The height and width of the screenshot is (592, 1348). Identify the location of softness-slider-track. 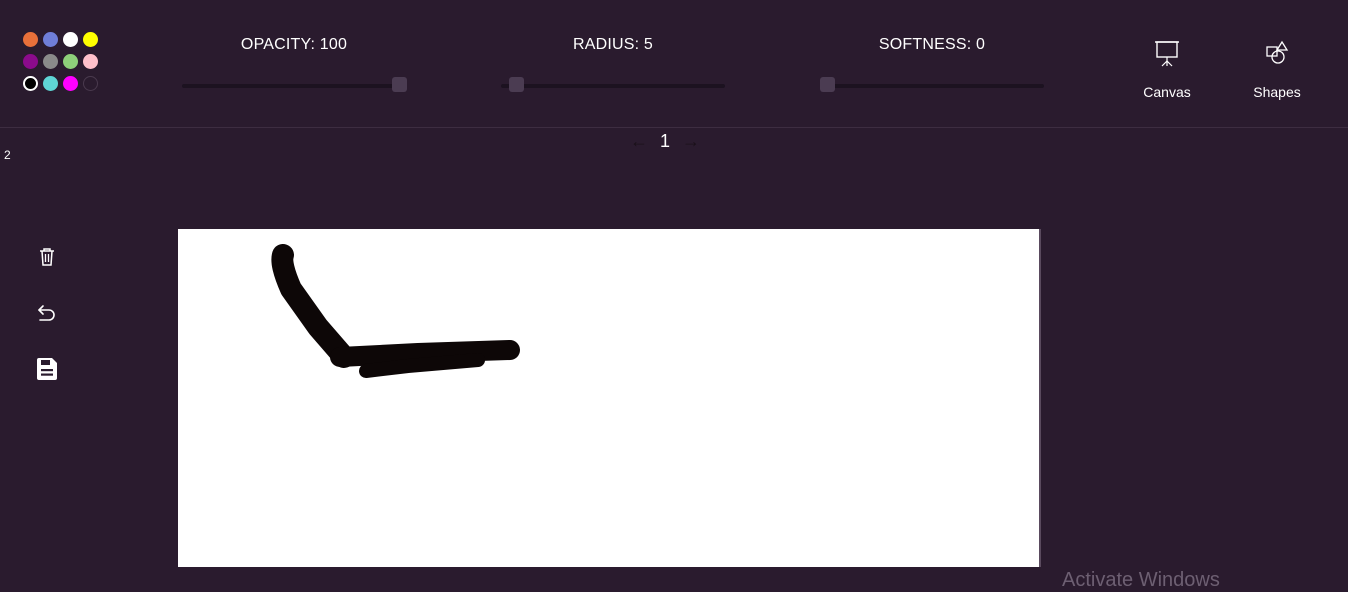
(932, 86).